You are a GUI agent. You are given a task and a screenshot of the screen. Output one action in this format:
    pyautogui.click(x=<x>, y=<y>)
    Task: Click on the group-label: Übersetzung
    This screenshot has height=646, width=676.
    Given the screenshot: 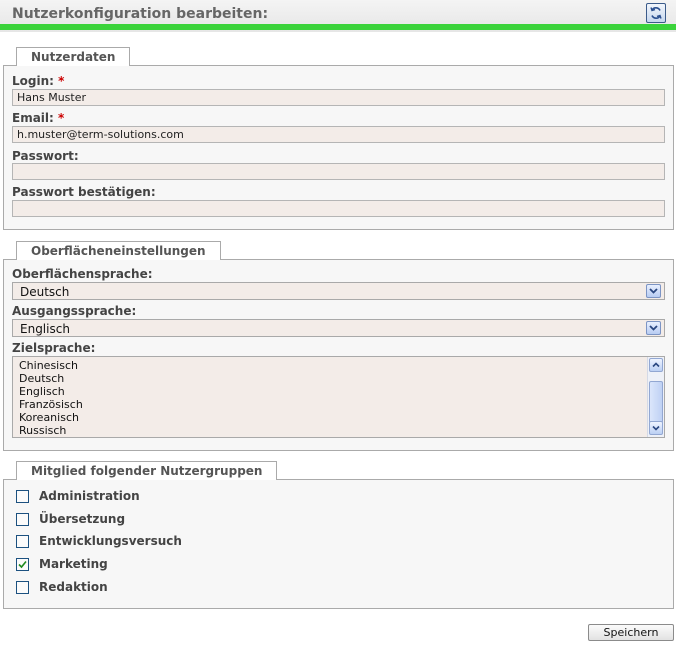 What is the action you would take?
    pyautogui.click(x=82, y=519)
    